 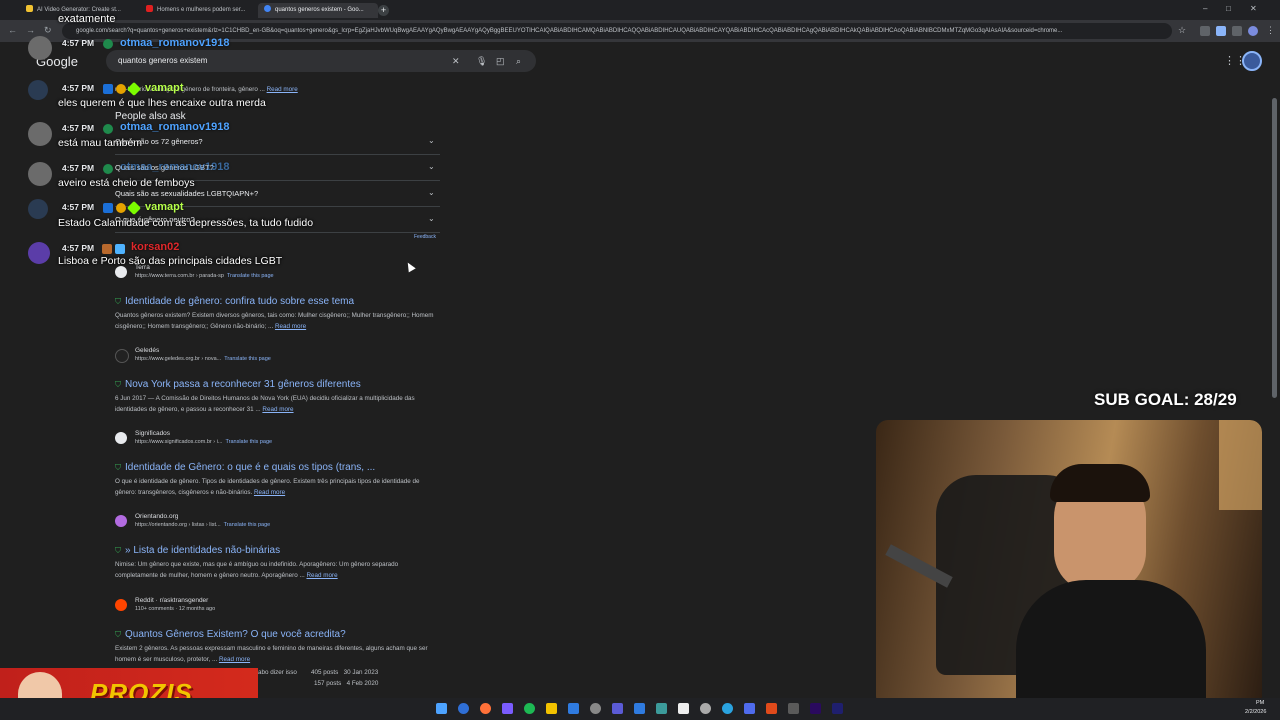 What do you see at coordinates (705, 708) in the screenshot?
I see `settings-gear-icon` at bounding box center [705, 708].